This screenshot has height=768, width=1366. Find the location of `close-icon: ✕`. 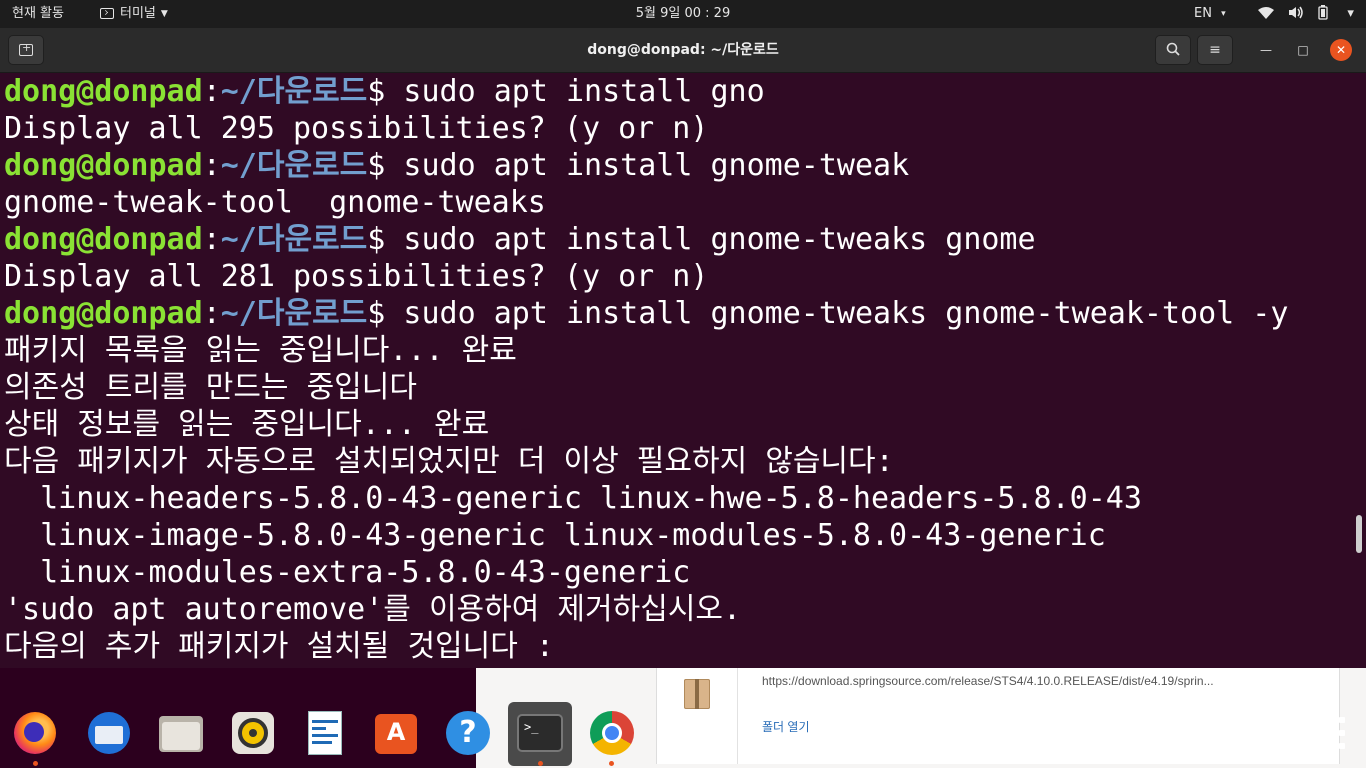

close-icon: ✕ is located at coordinates (1341, 50).